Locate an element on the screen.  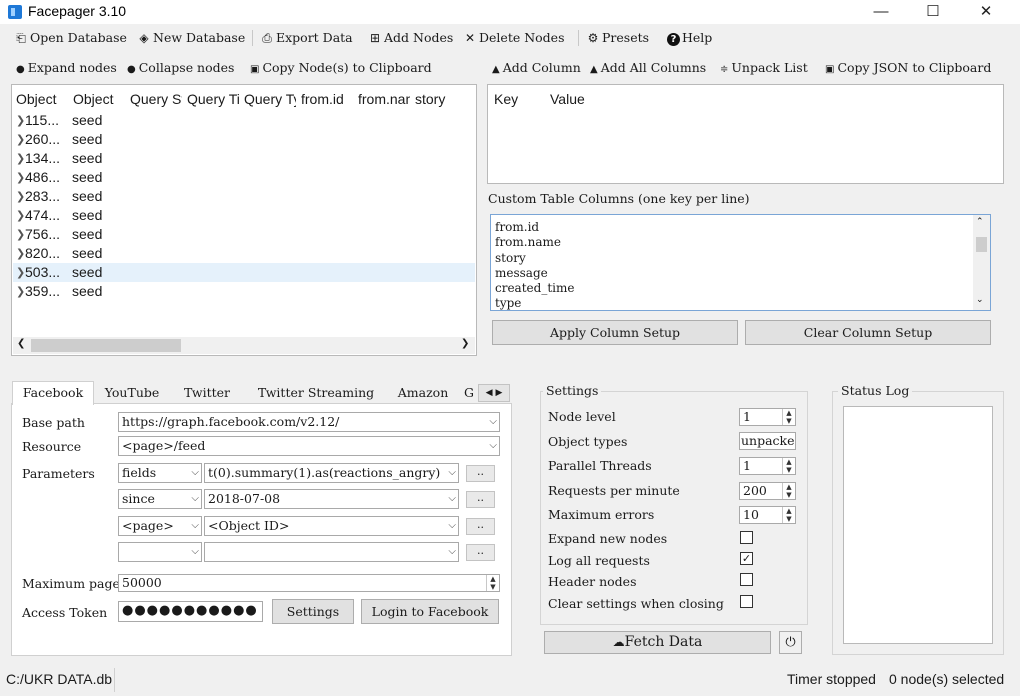
maximize-button: ☐ is located at coordinates (933, 12).